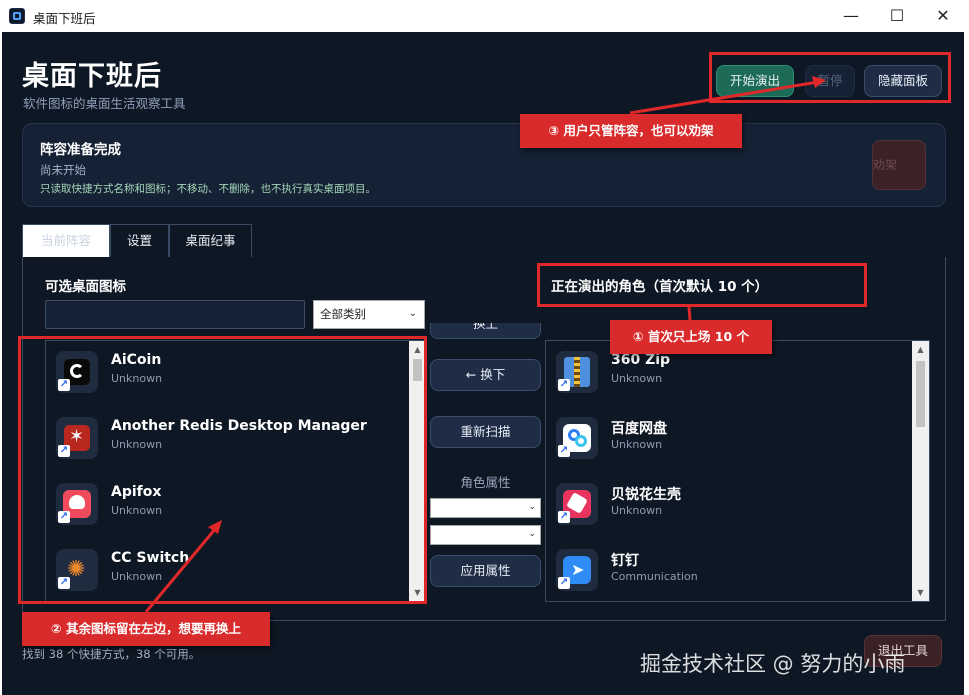 The image size is (969, 695). Describe the element at coordinates (139, 240) in the screenshot. I see `tab-settings: 设置` at that location.